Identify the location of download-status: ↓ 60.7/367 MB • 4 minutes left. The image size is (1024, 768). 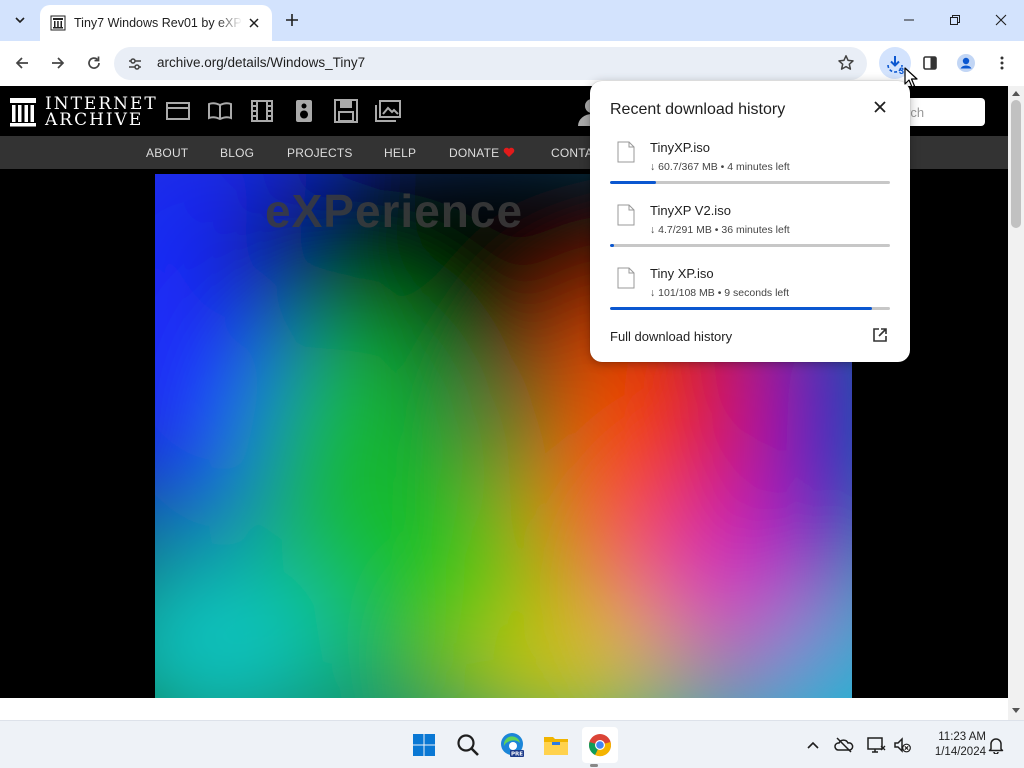
(720, 167).